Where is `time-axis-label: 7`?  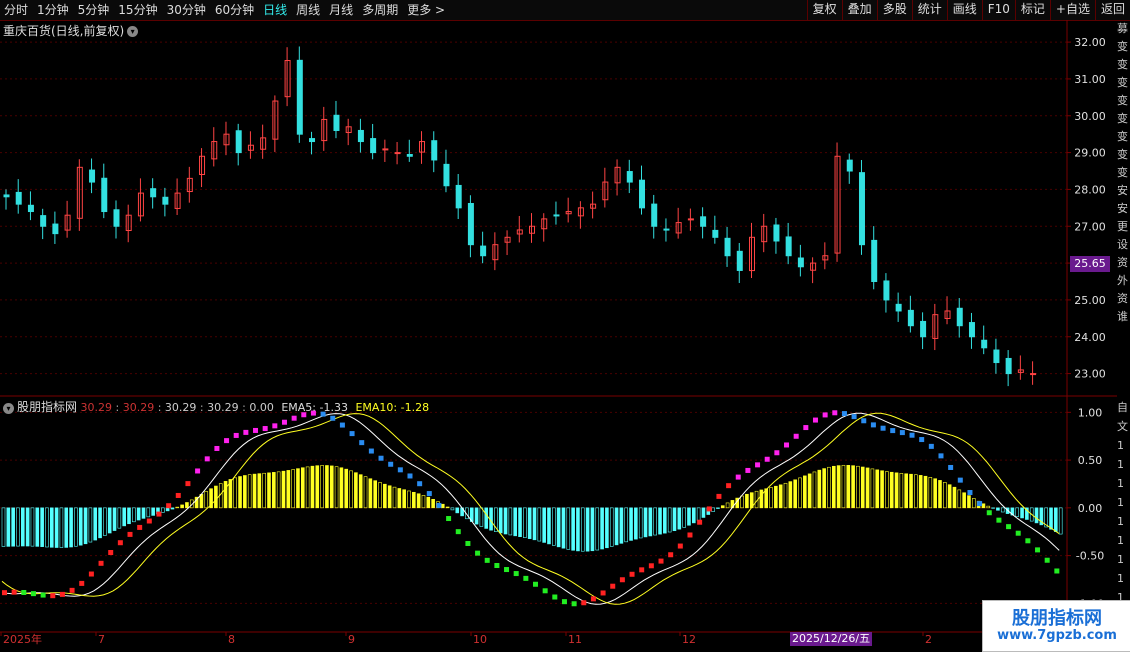
time-axis-label: 7 is located at coordinates (101, 639).